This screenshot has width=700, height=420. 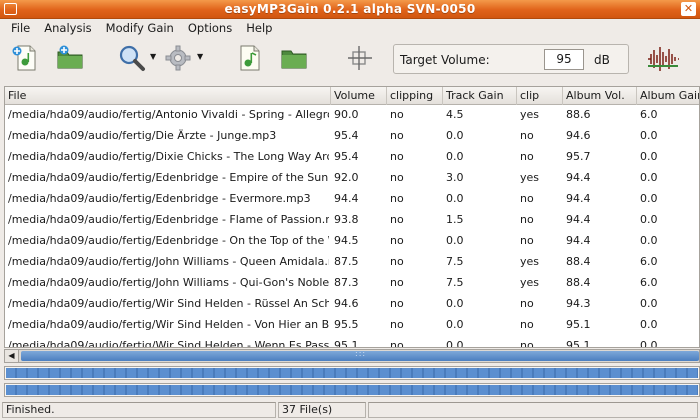 I want to click on column-header-file: File, so click(x=168, y=96).